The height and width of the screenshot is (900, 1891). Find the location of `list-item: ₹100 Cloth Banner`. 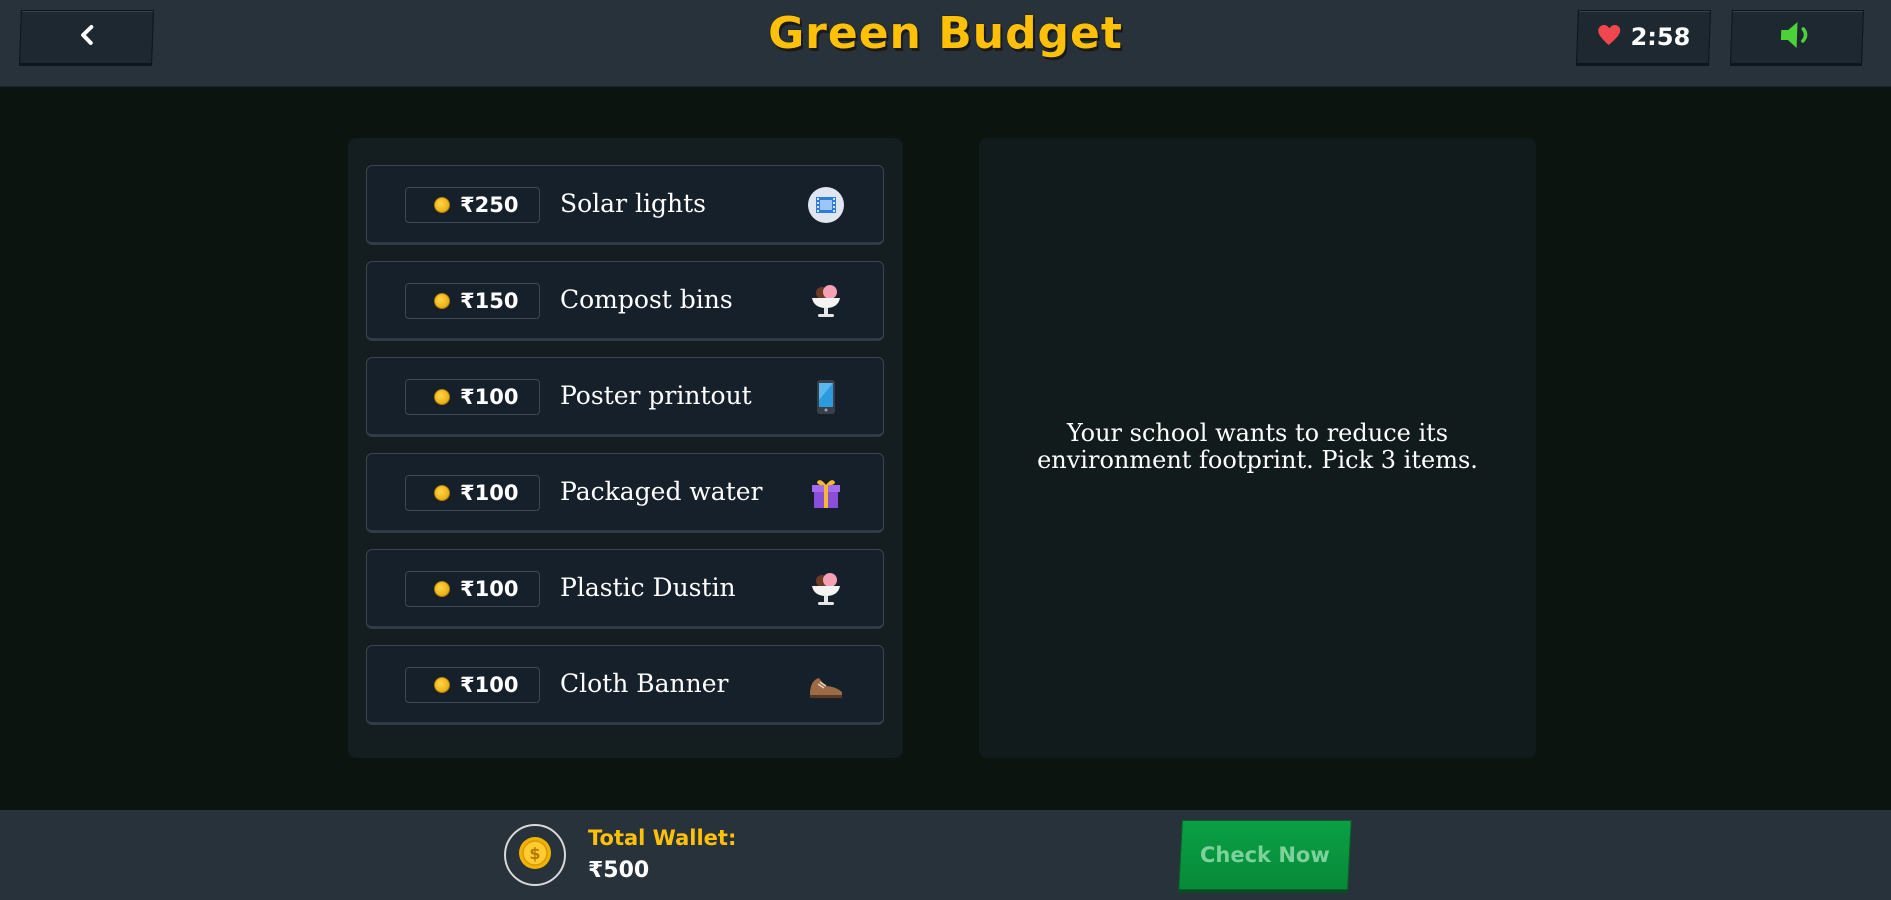

list-item: ₹100 Cloth Banner is located at coordinates (625, 685).